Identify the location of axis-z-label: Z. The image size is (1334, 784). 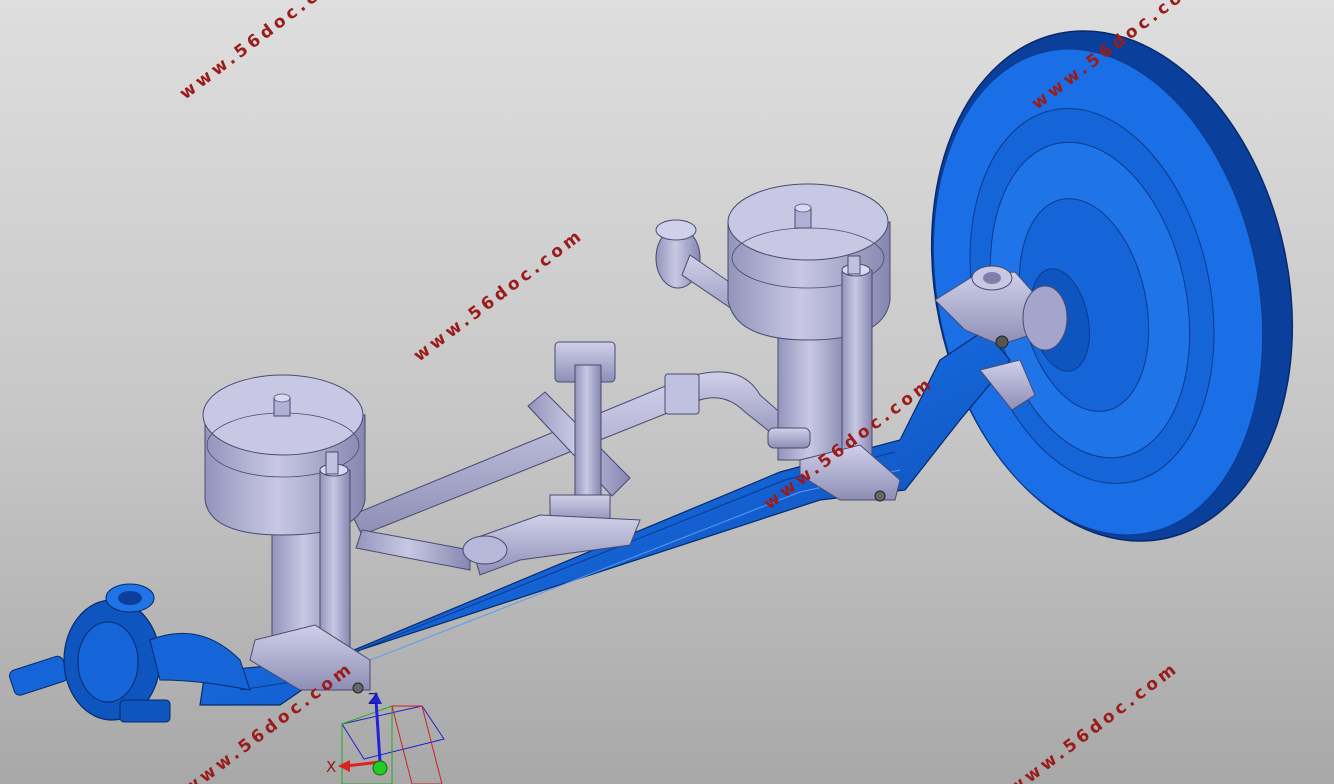
(373, 699).